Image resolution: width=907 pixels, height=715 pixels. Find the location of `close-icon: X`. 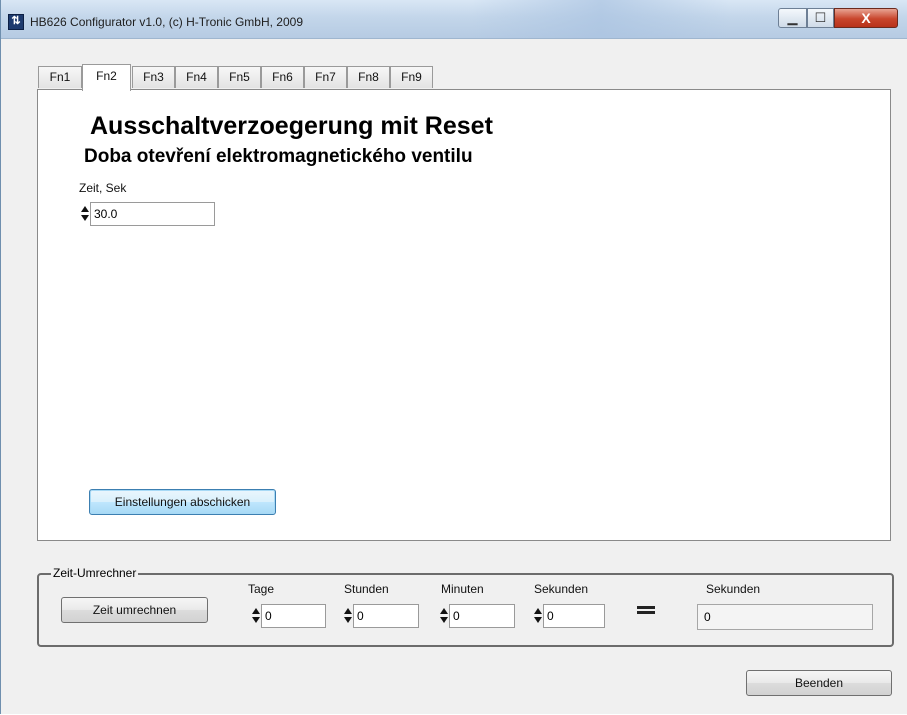

close-icon: X is located at coordinates (866, 18).